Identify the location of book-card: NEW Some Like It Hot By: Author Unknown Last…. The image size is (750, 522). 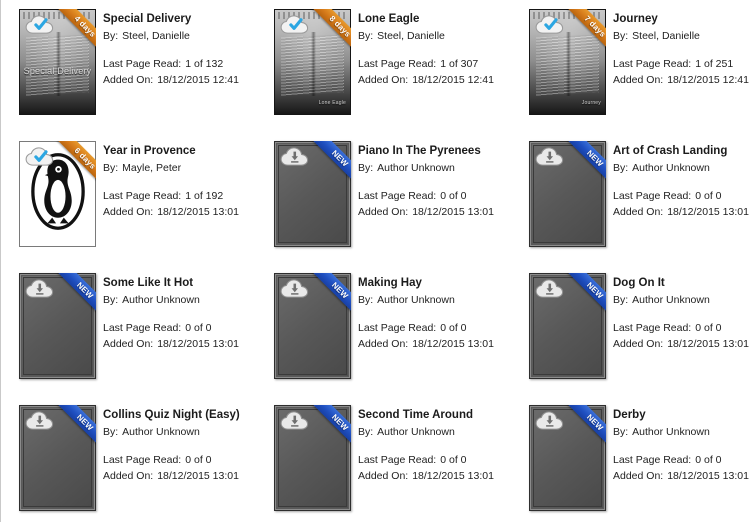
(128, 330).